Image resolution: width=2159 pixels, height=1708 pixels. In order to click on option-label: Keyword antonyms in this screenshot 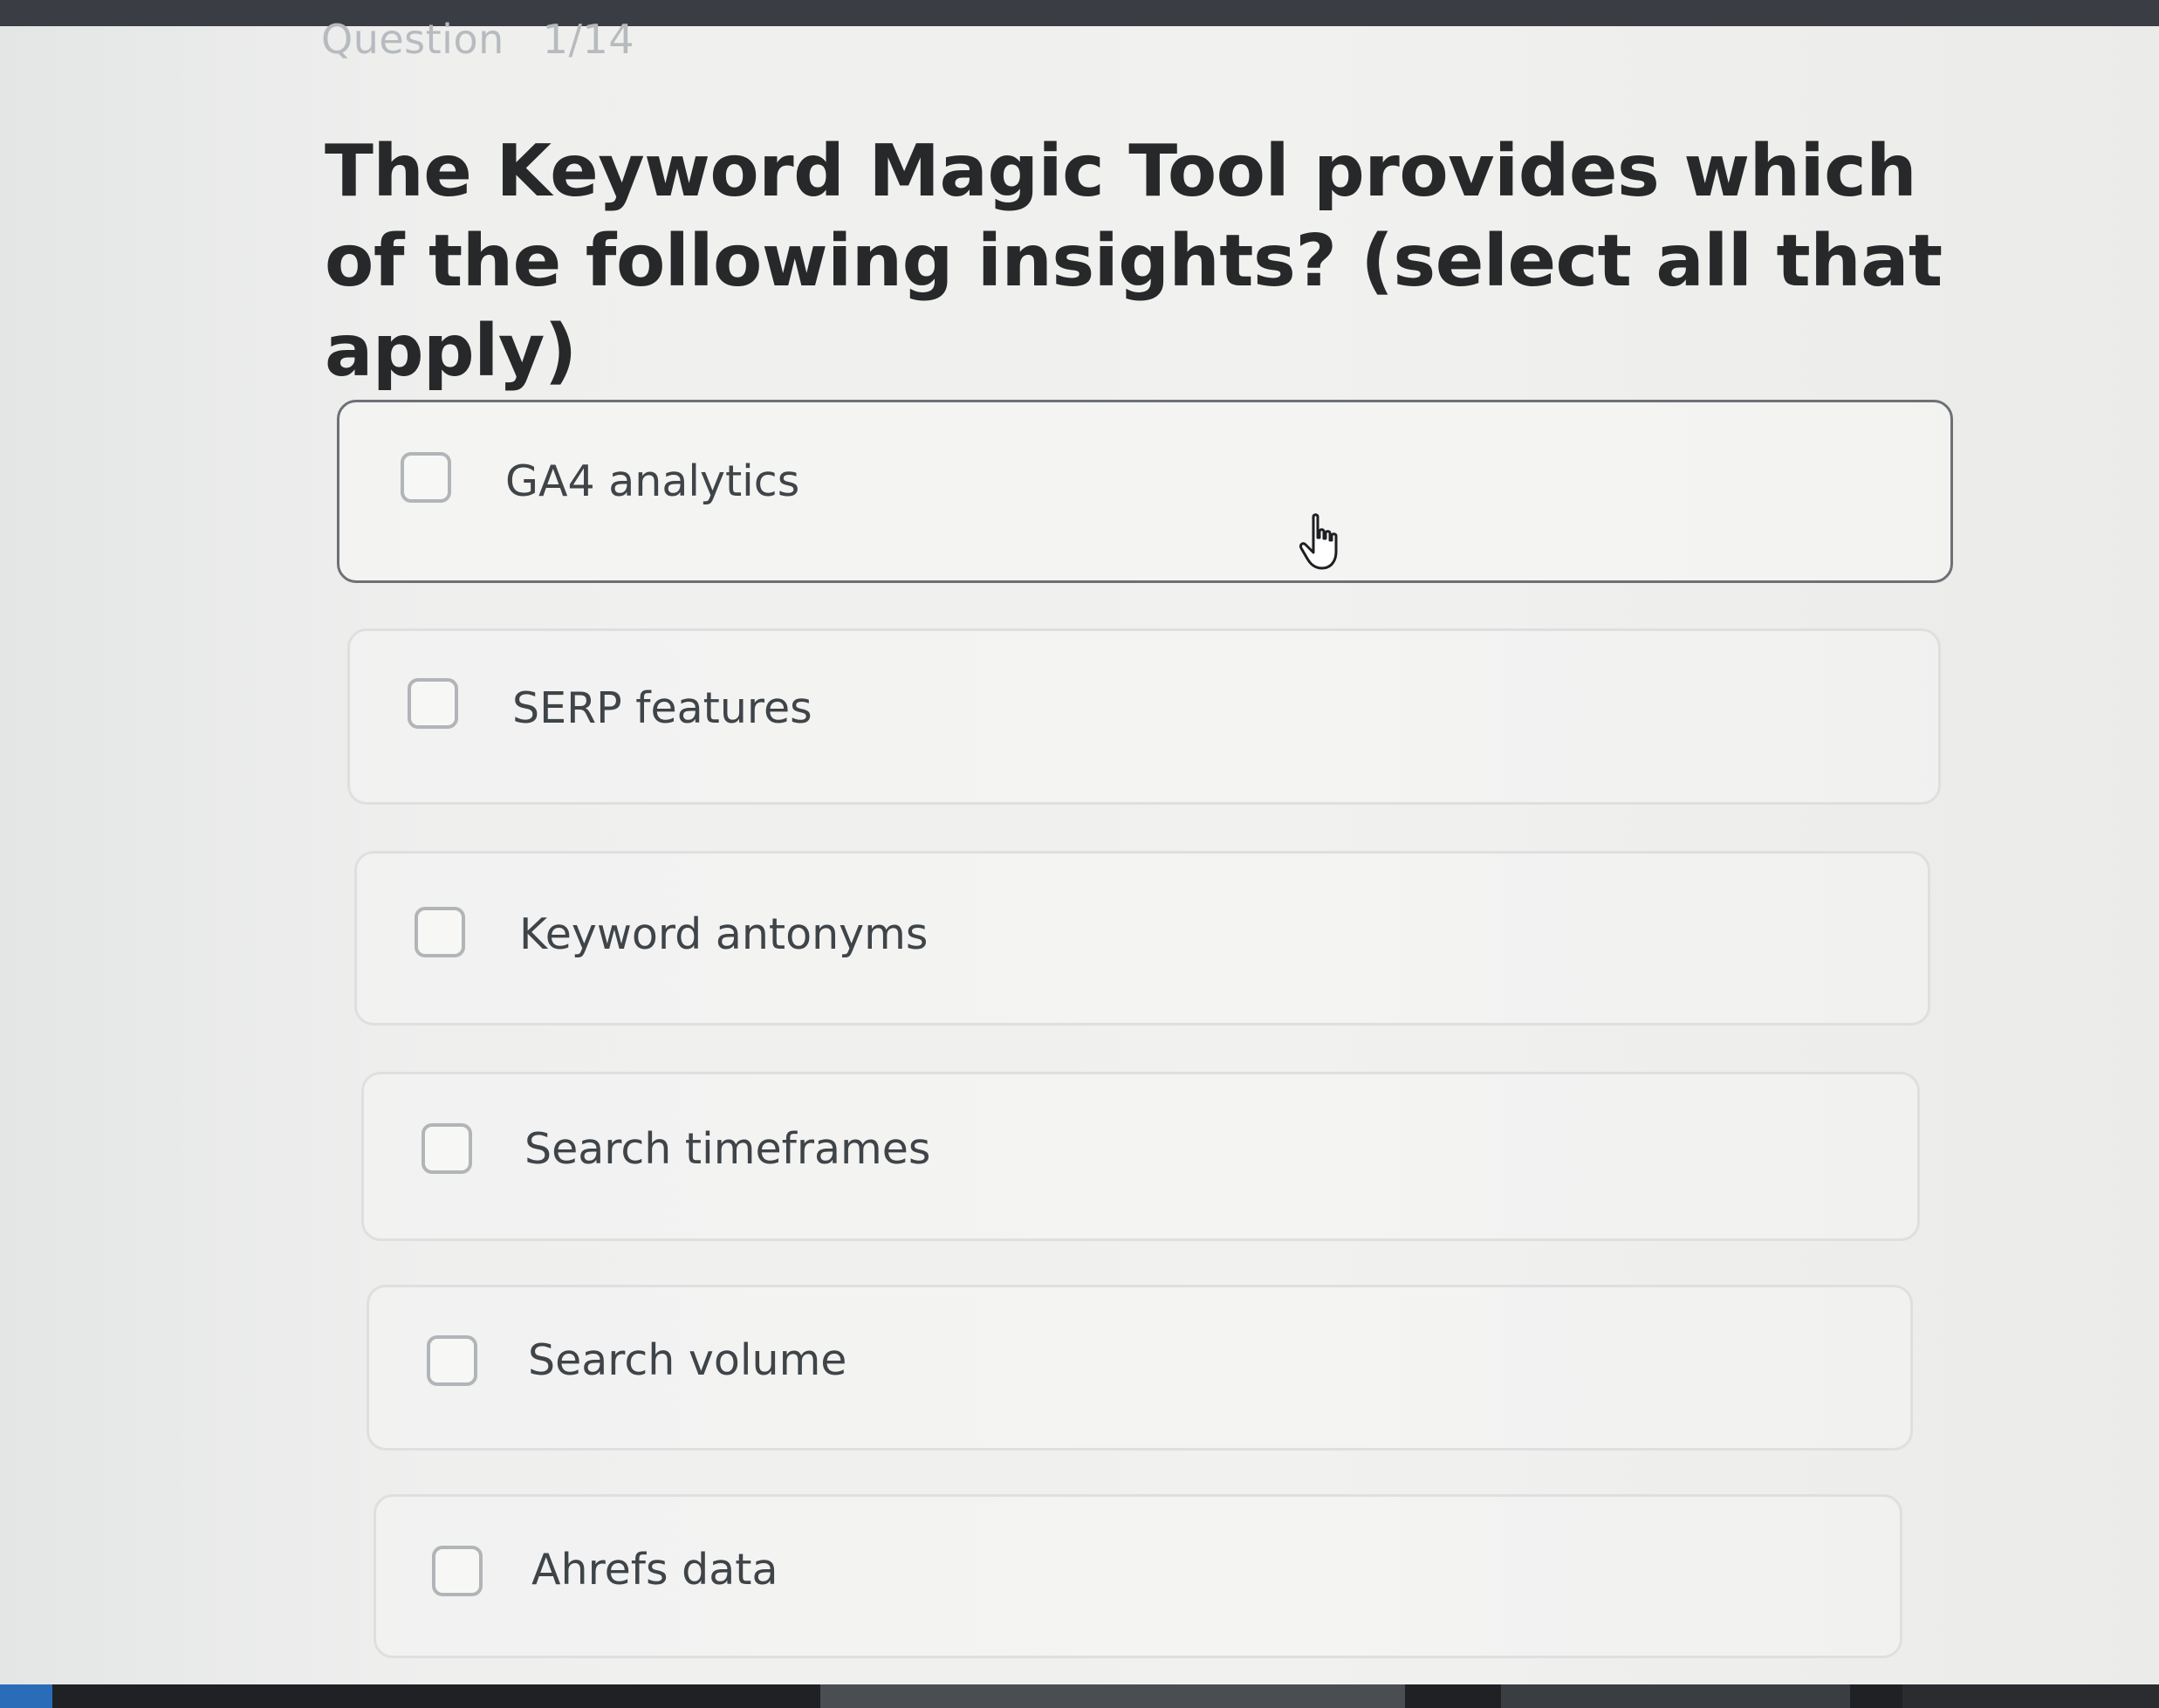, I will do `click(724, 934)`.